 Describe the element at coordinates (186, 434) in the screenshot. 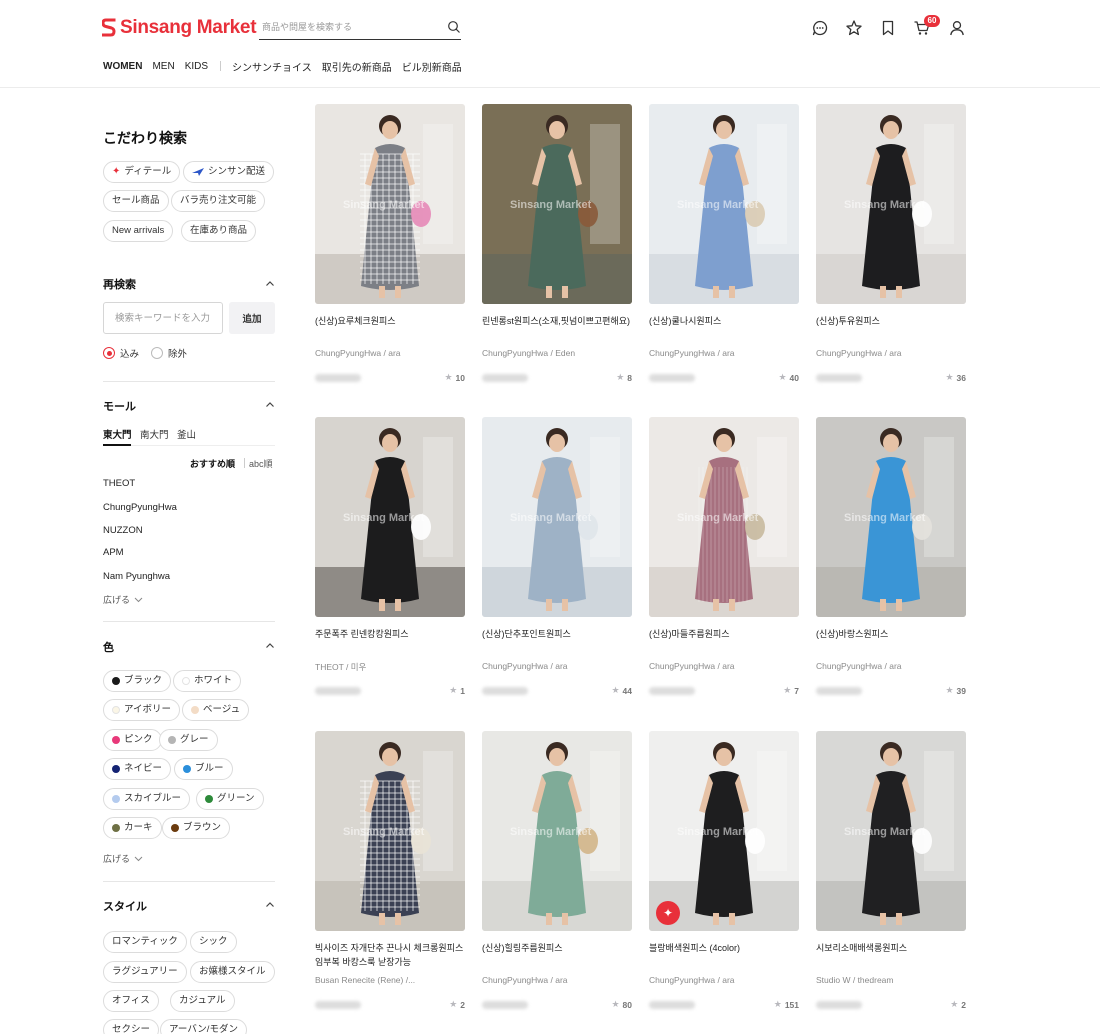

I see `mall-tab-busan: 釜山` at that location.